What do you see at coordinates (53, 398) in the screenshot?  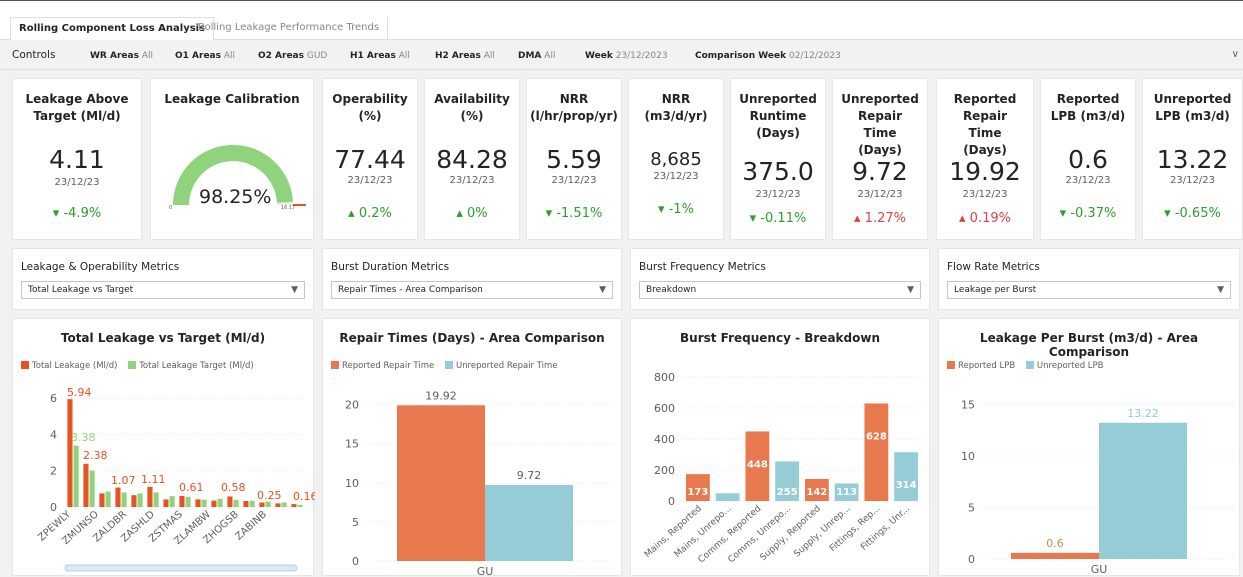 I see `y-tick-label: 6` at bounding box center [53, 398].